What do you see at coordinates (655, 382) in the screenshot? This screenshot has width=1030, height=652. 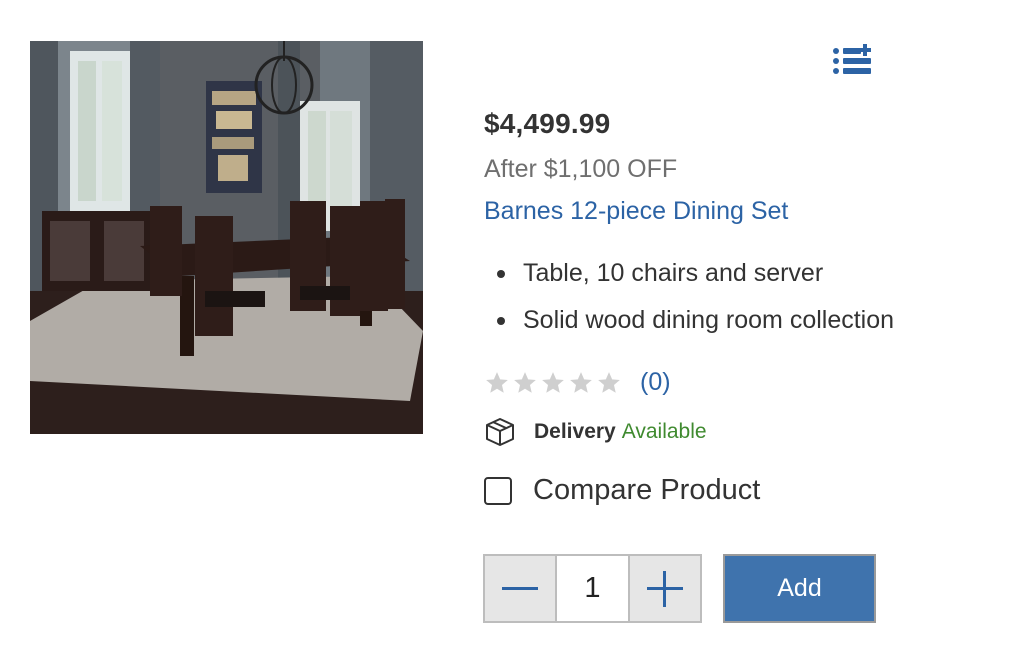 I see `review-count-link: (0)` at bounding box center [655, 382].